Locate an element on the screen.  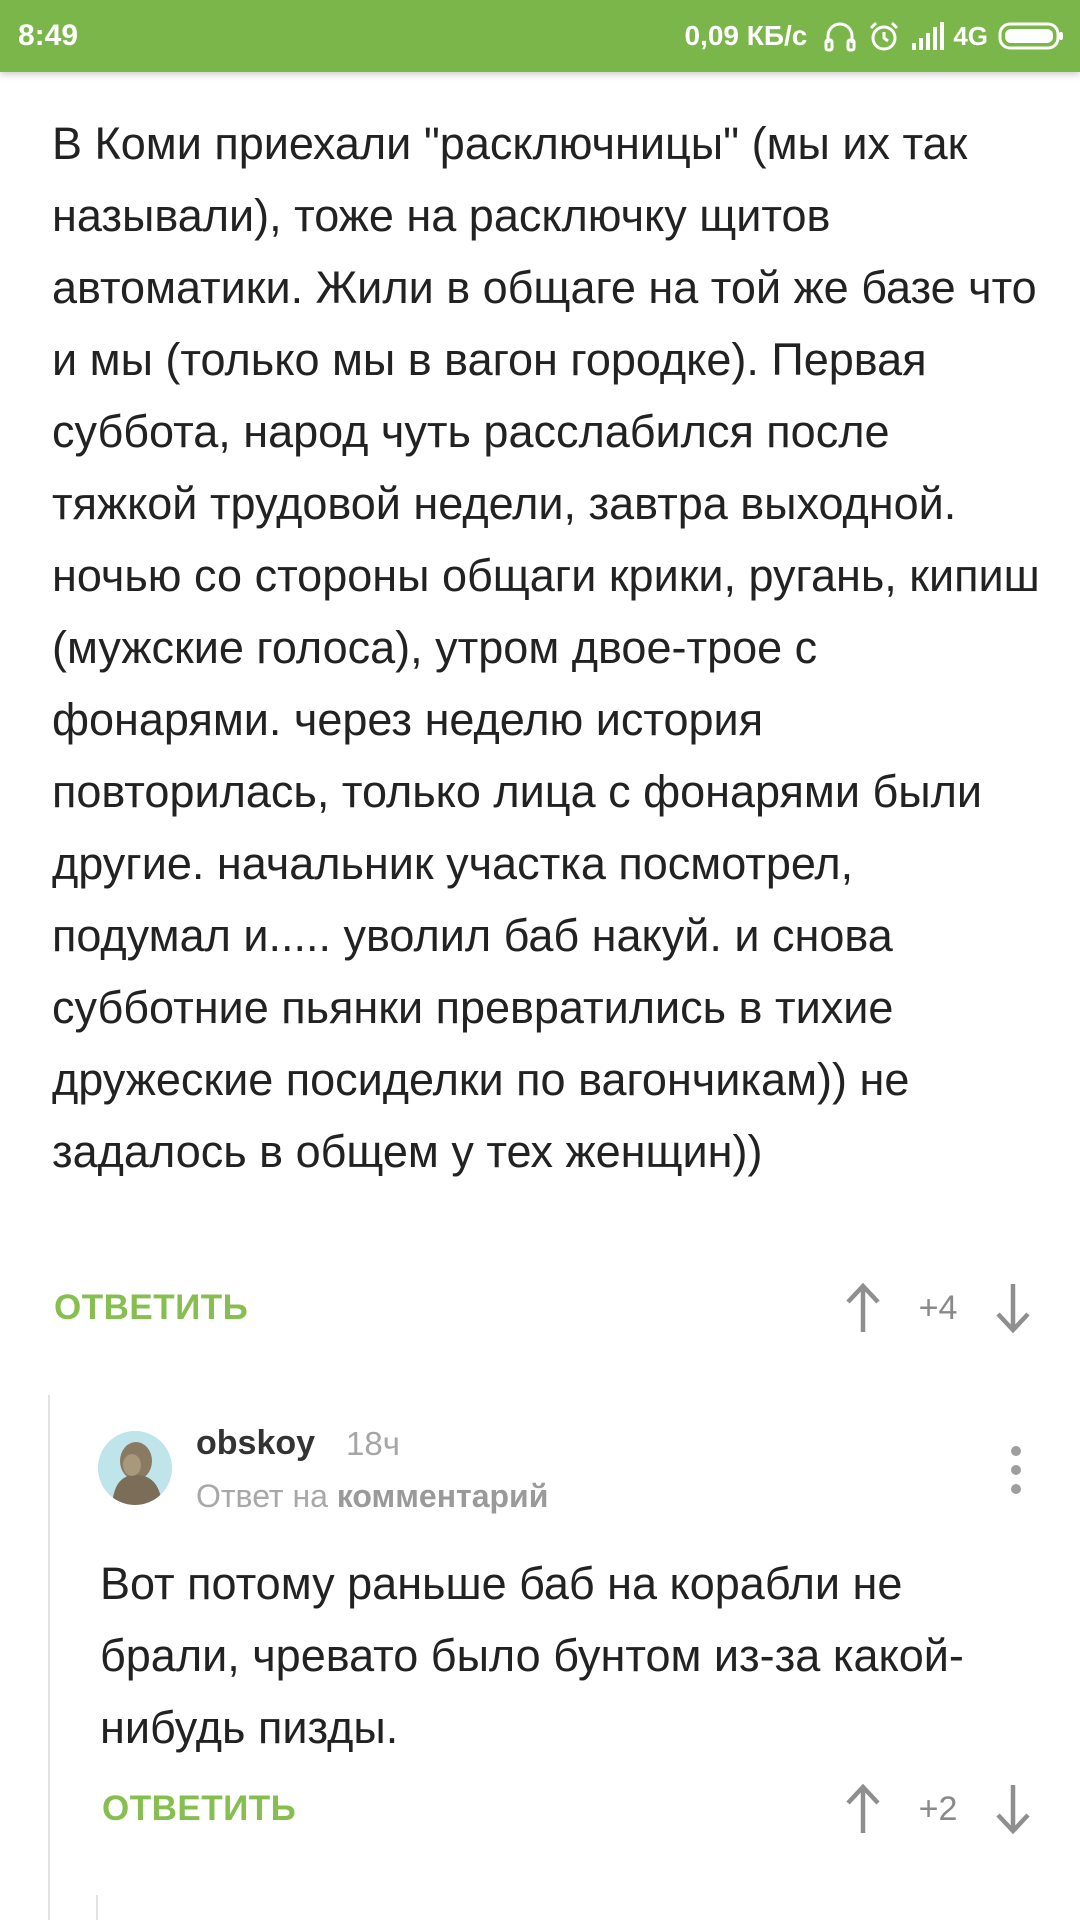
status-time: 8:49 is located at coordinates (48, 35).